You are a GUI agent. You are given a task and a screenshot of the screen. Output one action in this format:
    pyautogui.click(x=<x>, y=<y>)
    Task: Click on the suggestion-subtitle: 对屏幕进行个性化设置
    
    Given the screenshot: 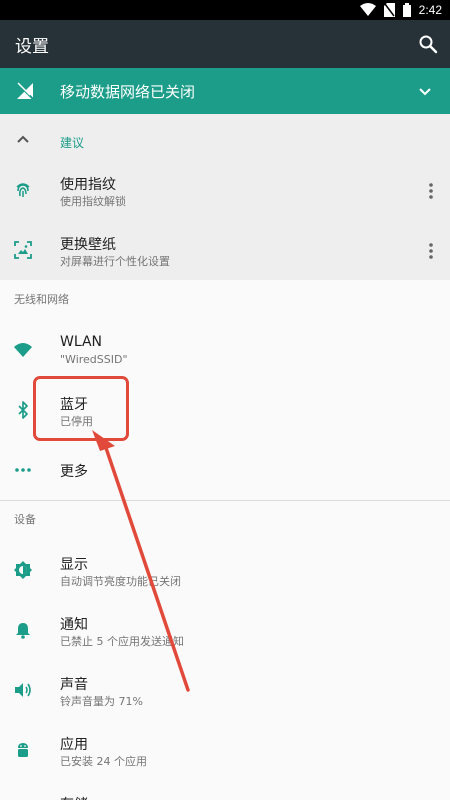 What is the action you would take?
    pyautogui.click(x=115, y=261)
    